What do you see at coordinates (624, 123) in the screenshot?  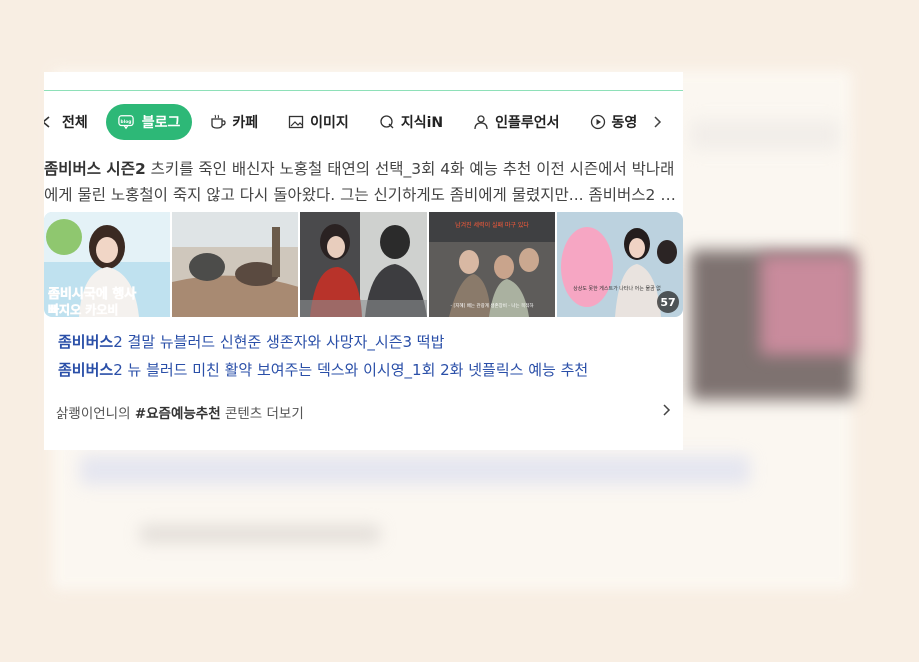 I see `tab-video-label: 동영` at bounding box center [624, 123].